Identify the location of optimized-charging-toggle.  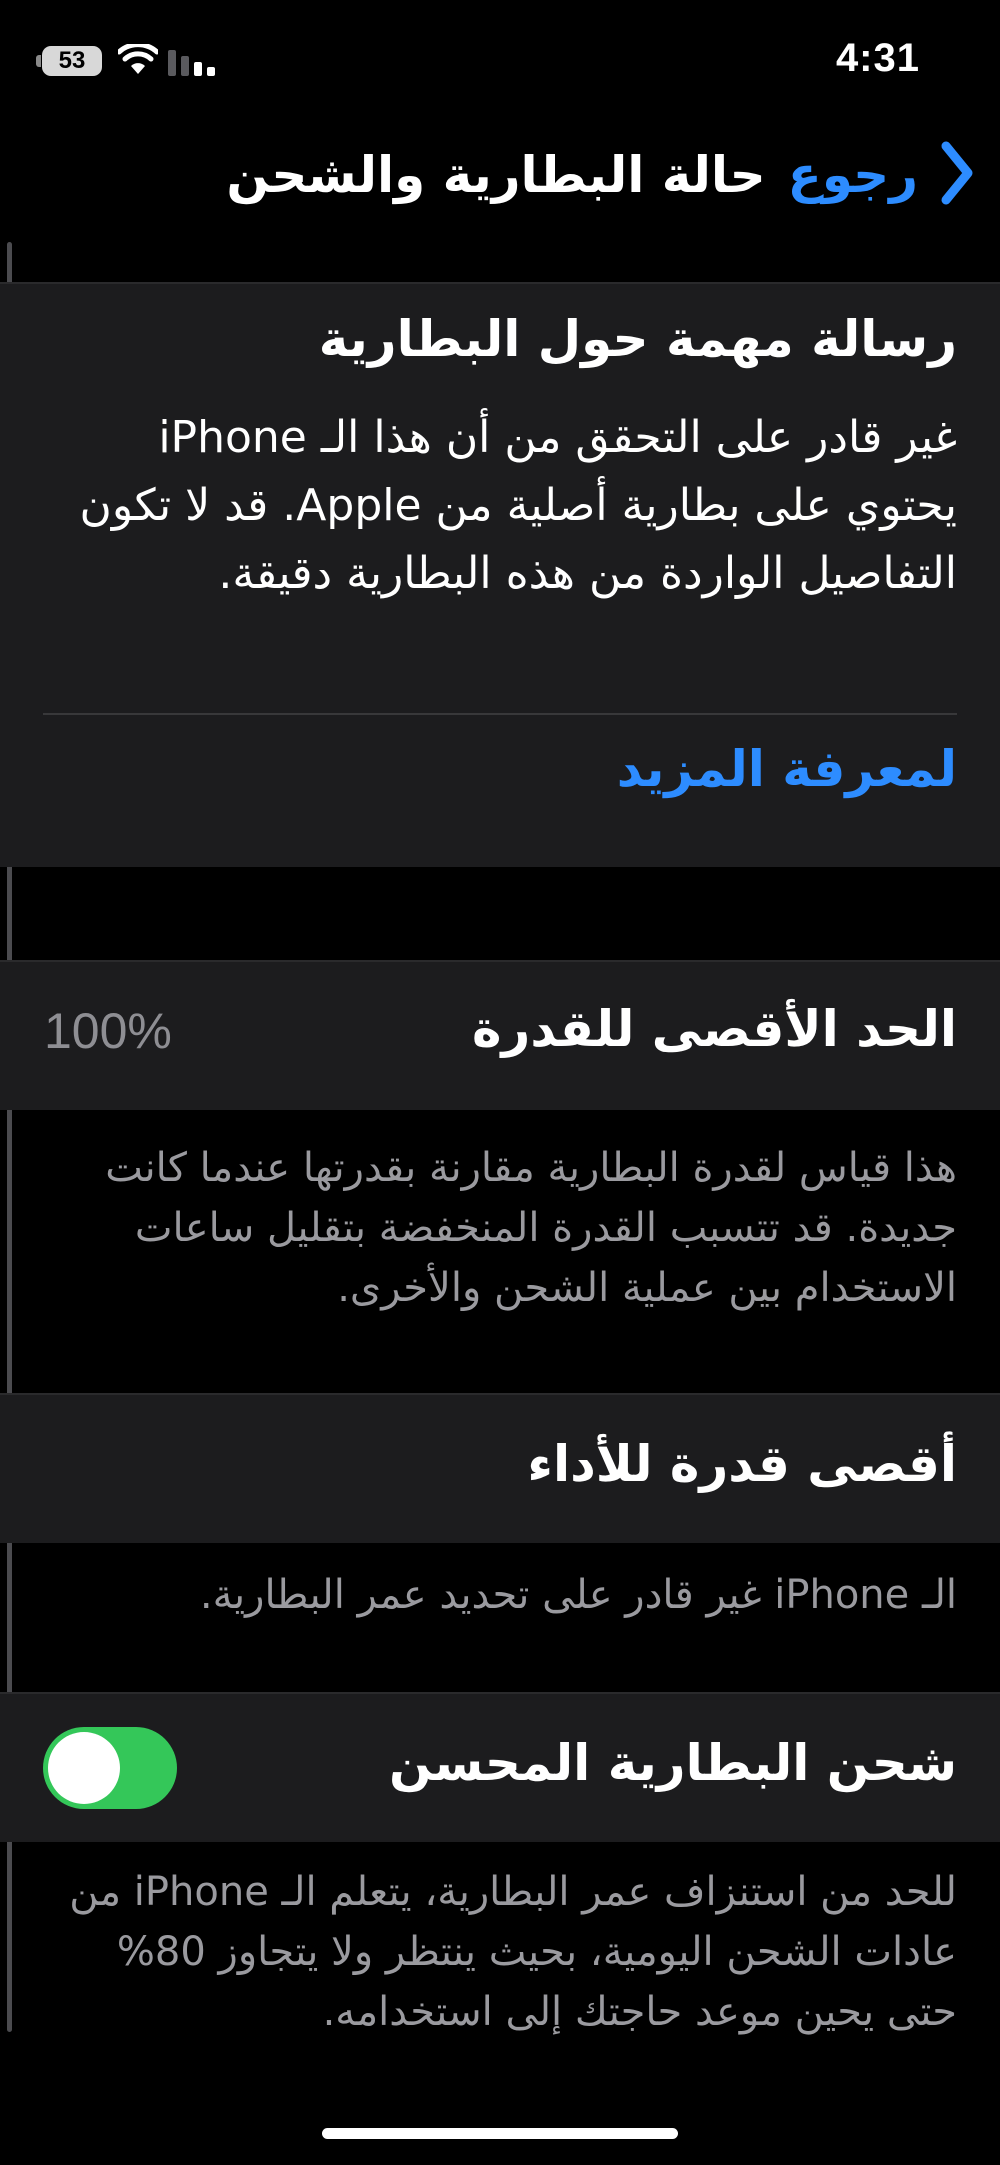
(110, 1768).